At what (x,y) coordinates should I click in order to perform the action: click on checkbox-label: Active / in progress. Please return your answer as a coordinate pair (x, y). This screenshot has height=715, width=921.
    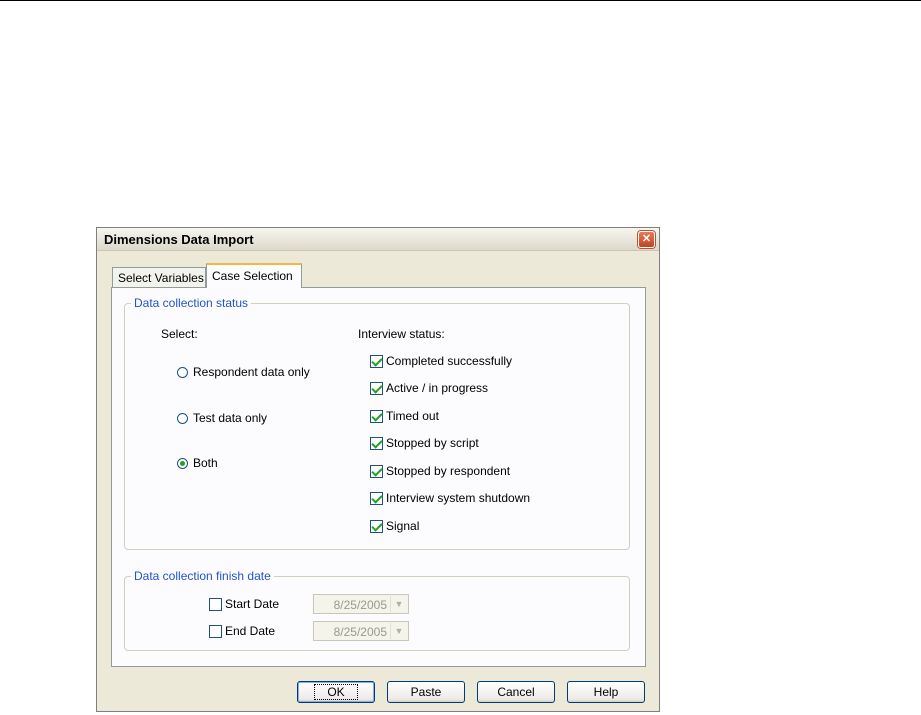
    Looking at the image, I should click on (437, 388).